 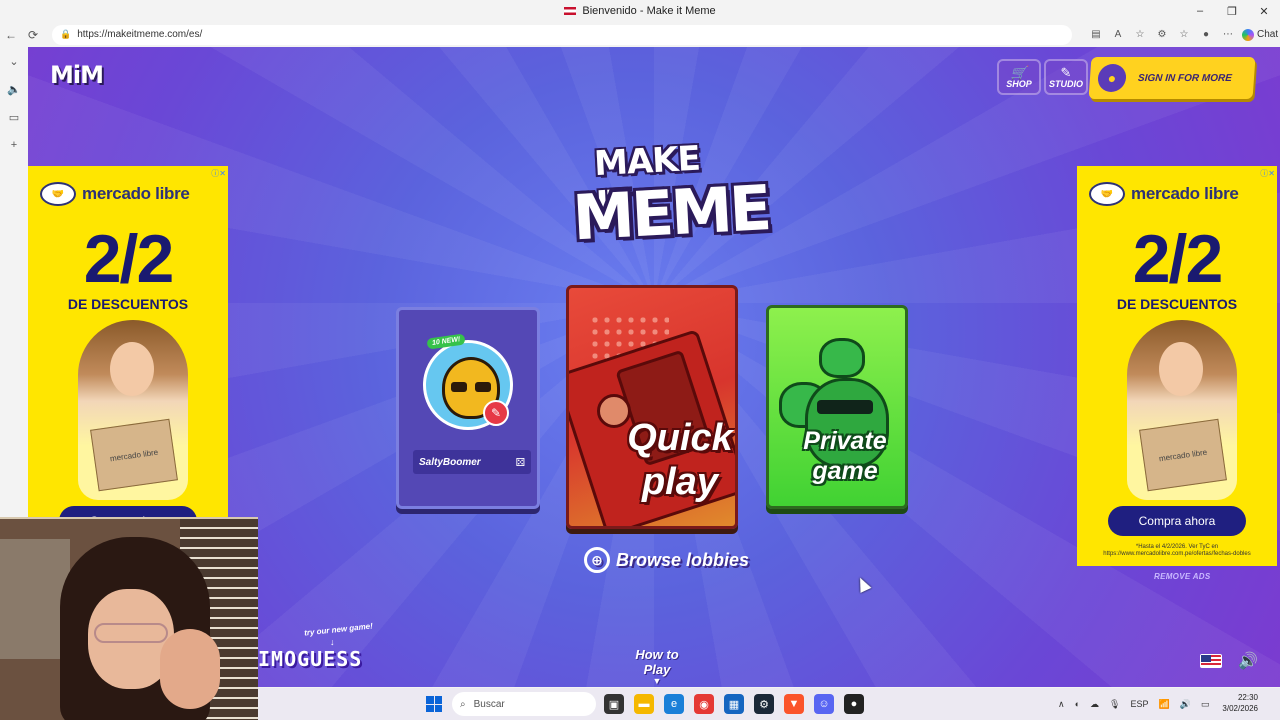 I want to click on logo-line-2: MEME, so click(x=670, y=213).